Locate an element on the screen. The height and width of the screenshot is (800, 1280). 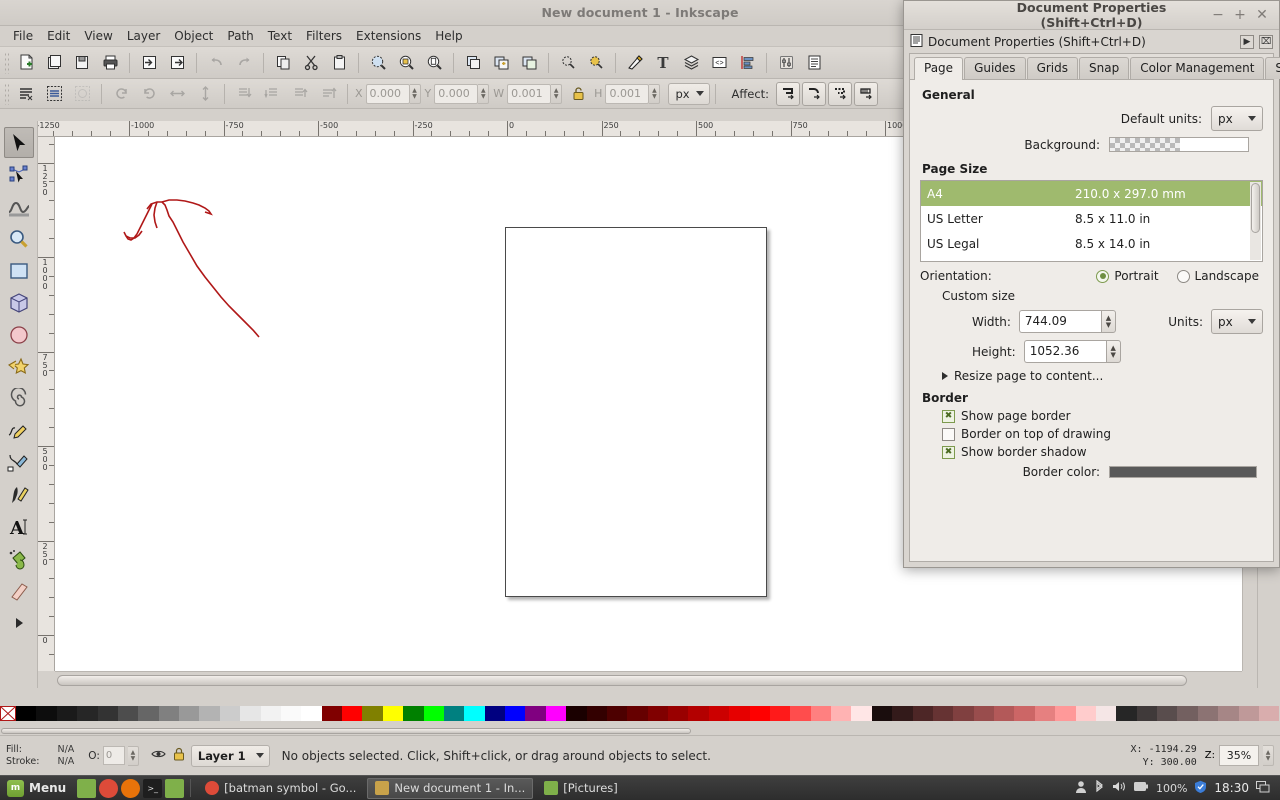
open-document-icon is located at coordinates (54, 63).